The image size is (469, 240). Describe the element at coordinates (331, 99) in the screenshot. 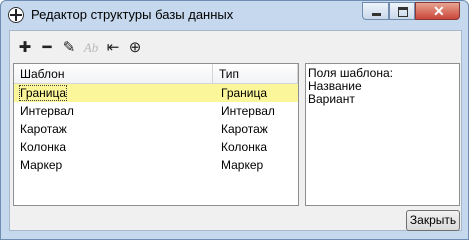

I see `field-item: Вариант` at that location.